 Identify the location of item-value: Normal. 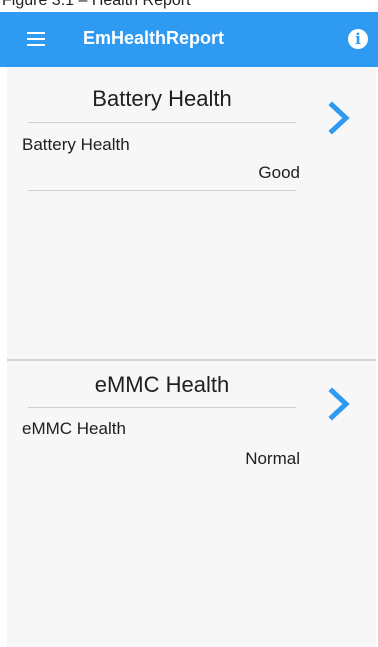
(272, 458).